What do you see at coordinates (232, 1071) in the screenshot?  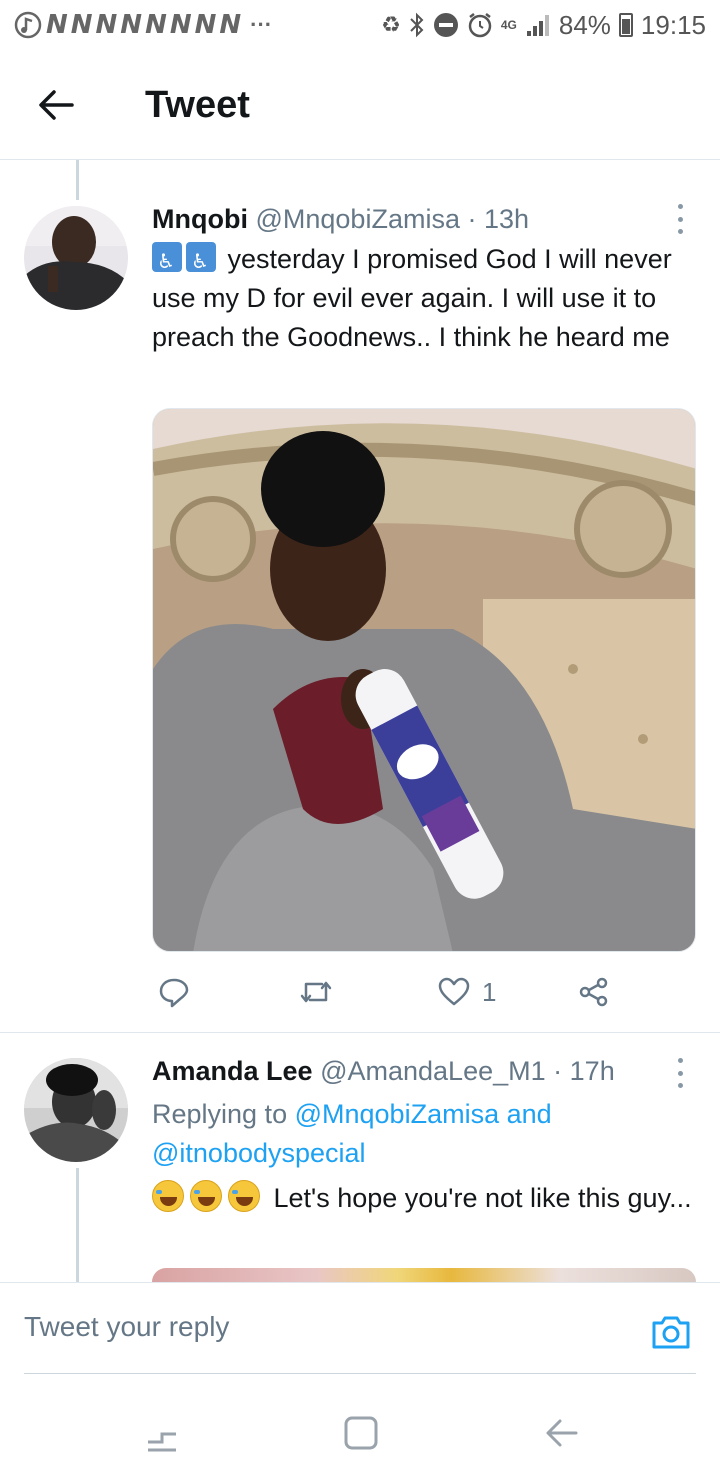 I see `author-name: Amanda Lee` at bounding box center [232, 1071].